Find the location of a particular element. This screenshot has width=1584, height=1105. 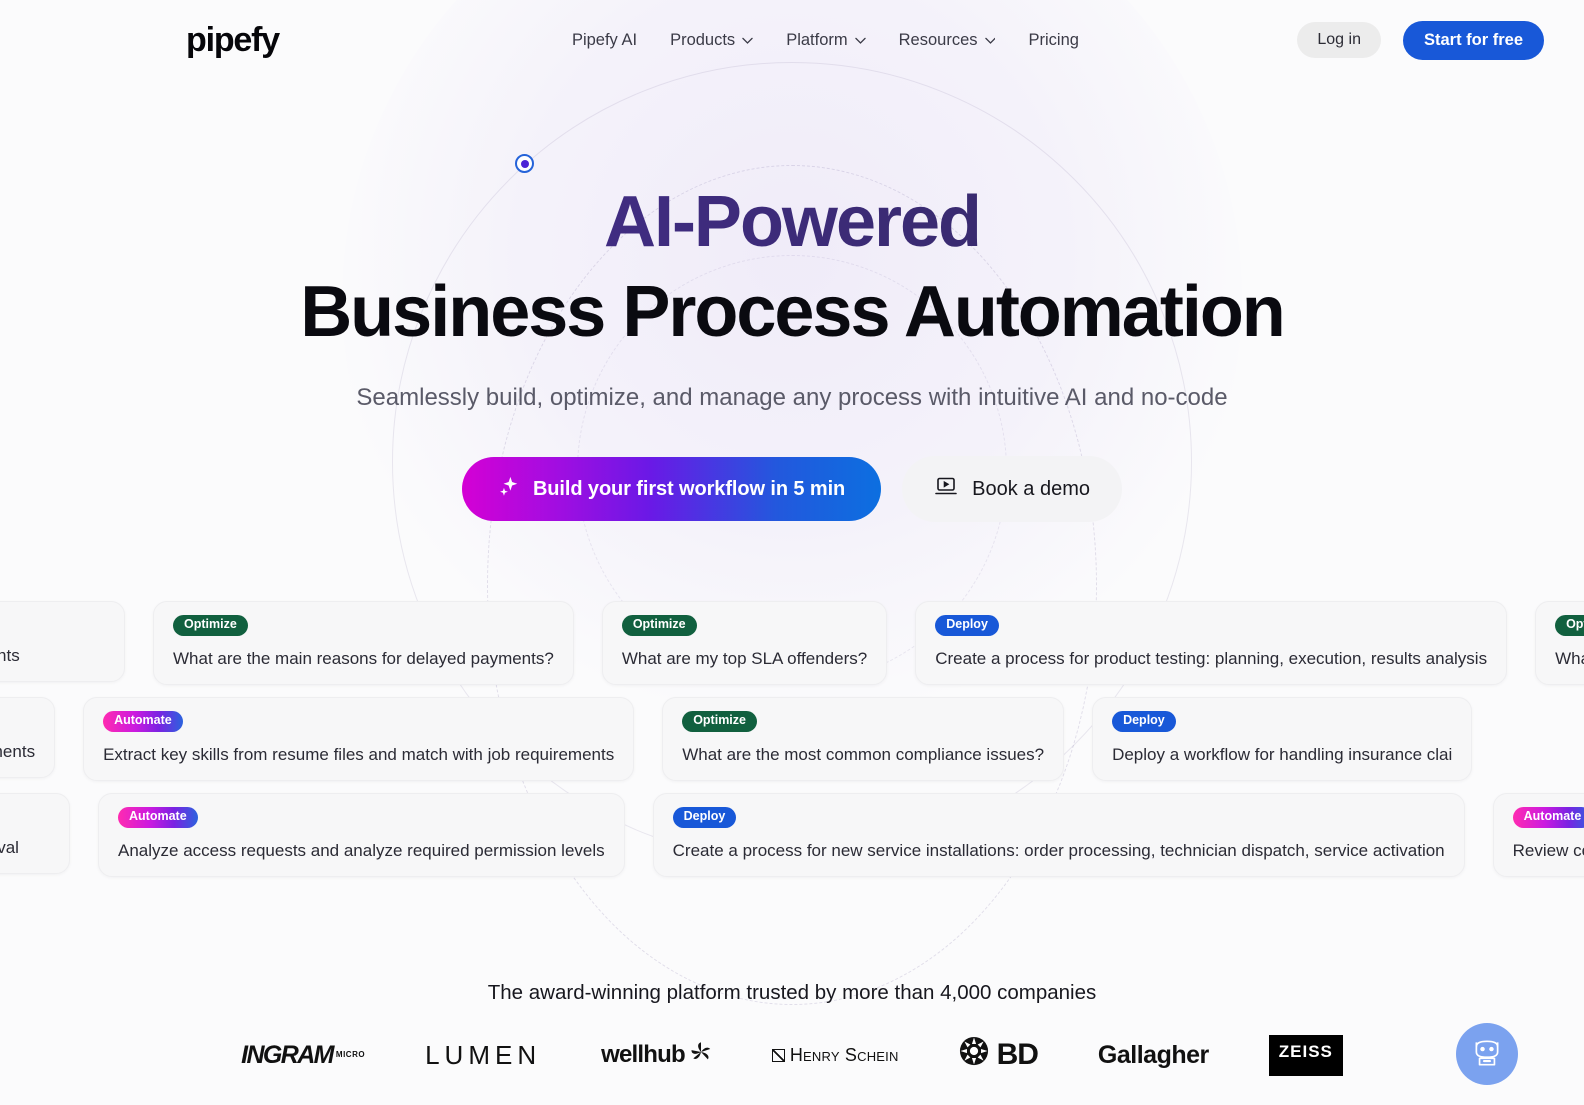

pinwheel-icon is located at coordinates (701, 1055).